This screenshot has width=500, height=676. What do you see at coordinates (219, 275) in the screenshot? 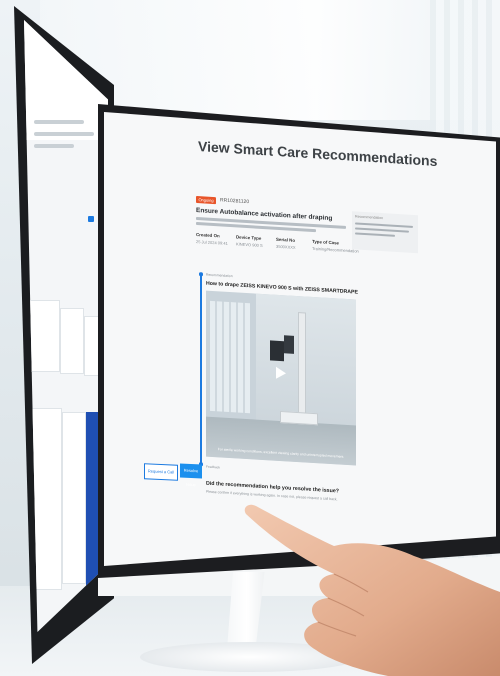
I see `recommendation-label: Recommendation` at bounding box center [219, 275].